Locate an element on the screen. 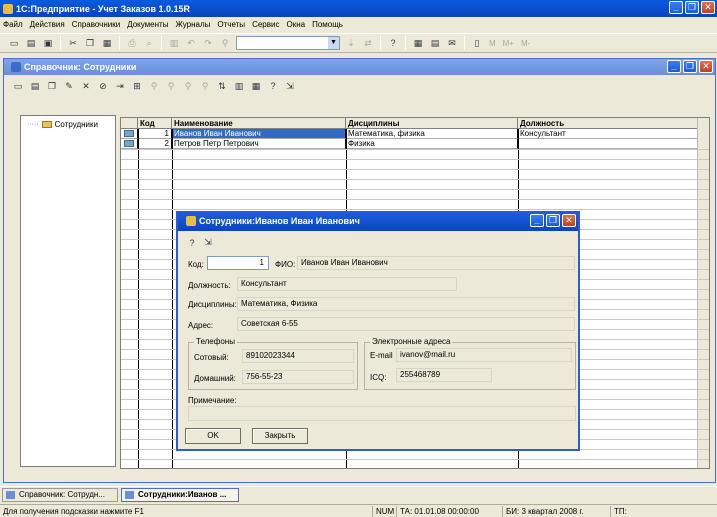 This screenshot has height=517, width=717. child-toolbar: ▭ ▤ ❐ ✎ ✕ ⊘ ⇥ ⊞ ⚲ ⚲ ⚲ ⚲ ⇅ ▥ ▦ ? ⇲ is located at coordinates (359, 86).